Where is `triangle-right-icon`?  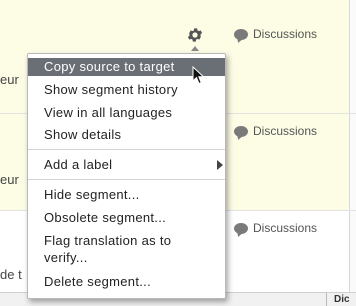
triangle-right-icon is located at coordinates (220, 165).